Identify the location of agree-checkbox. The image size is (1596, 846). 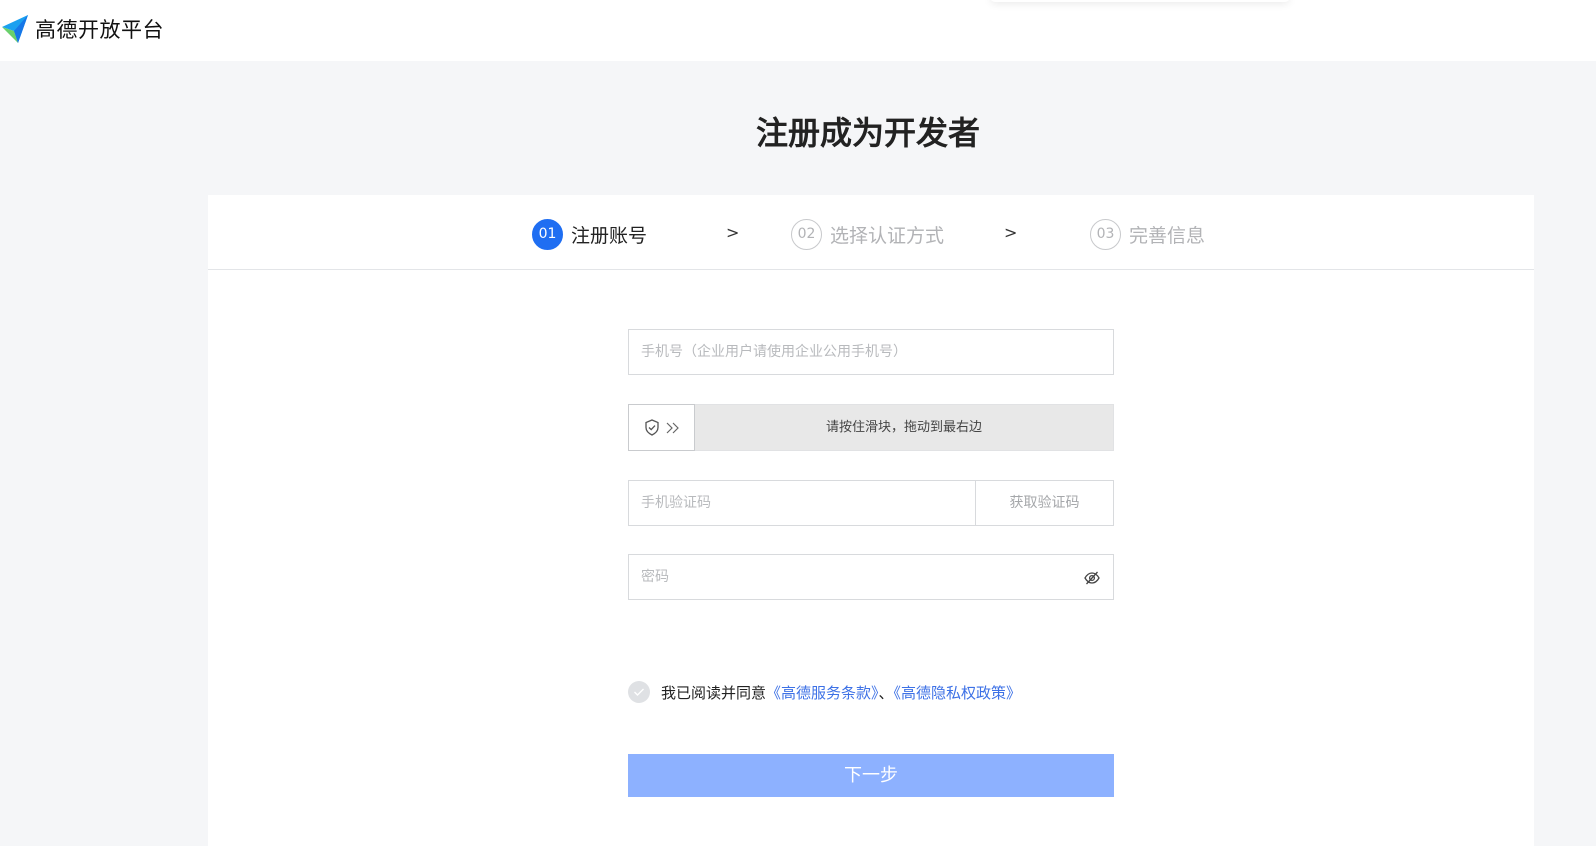
(639, 692).